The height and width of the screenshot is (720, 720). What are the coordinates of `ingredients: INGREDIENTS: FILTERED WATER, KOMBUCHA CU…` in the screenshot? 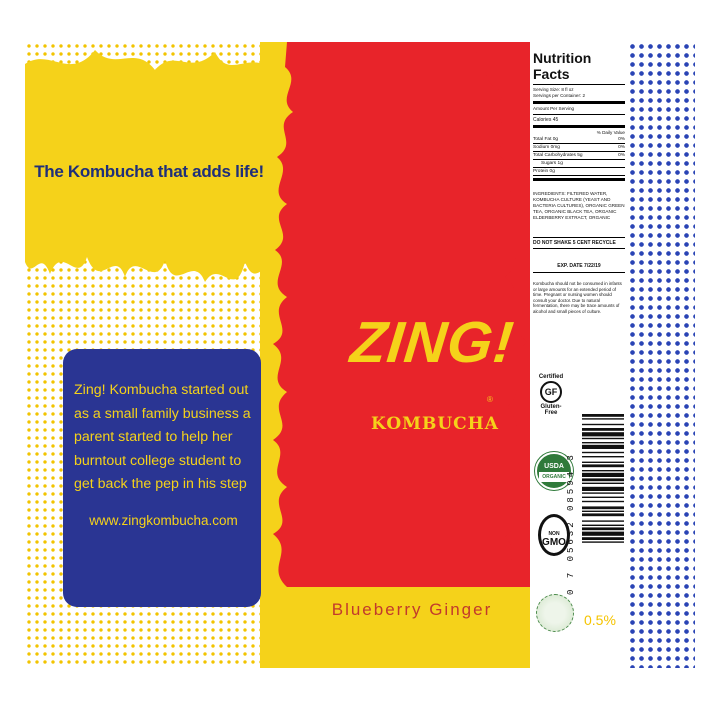 It's located at (579, 205).